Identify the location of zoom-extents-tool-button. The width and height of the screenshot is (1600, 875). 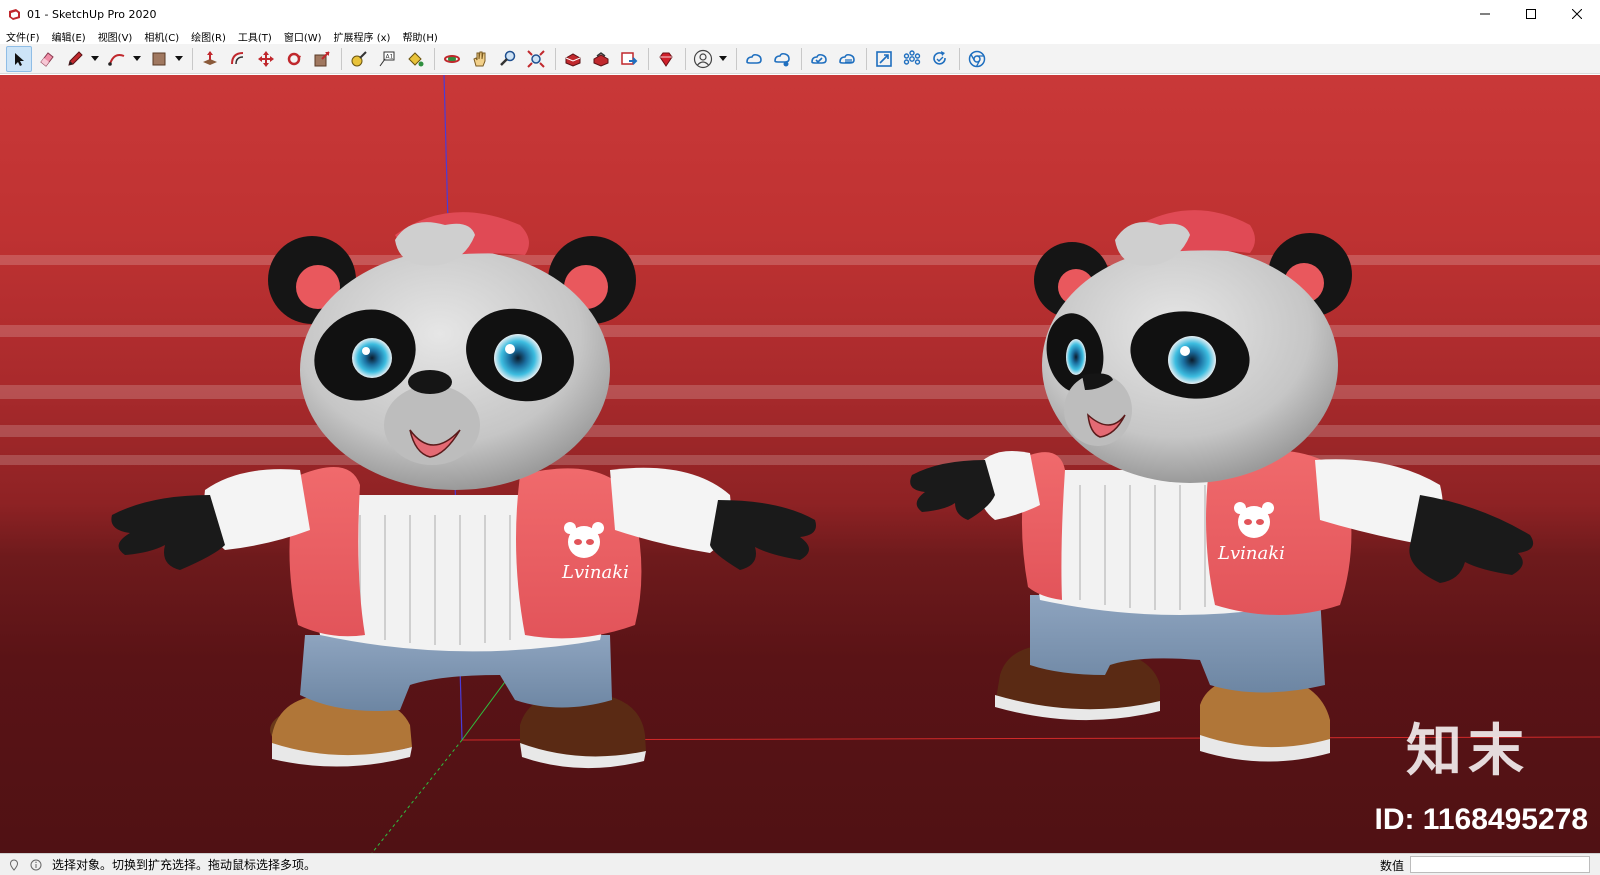
(536, 59).